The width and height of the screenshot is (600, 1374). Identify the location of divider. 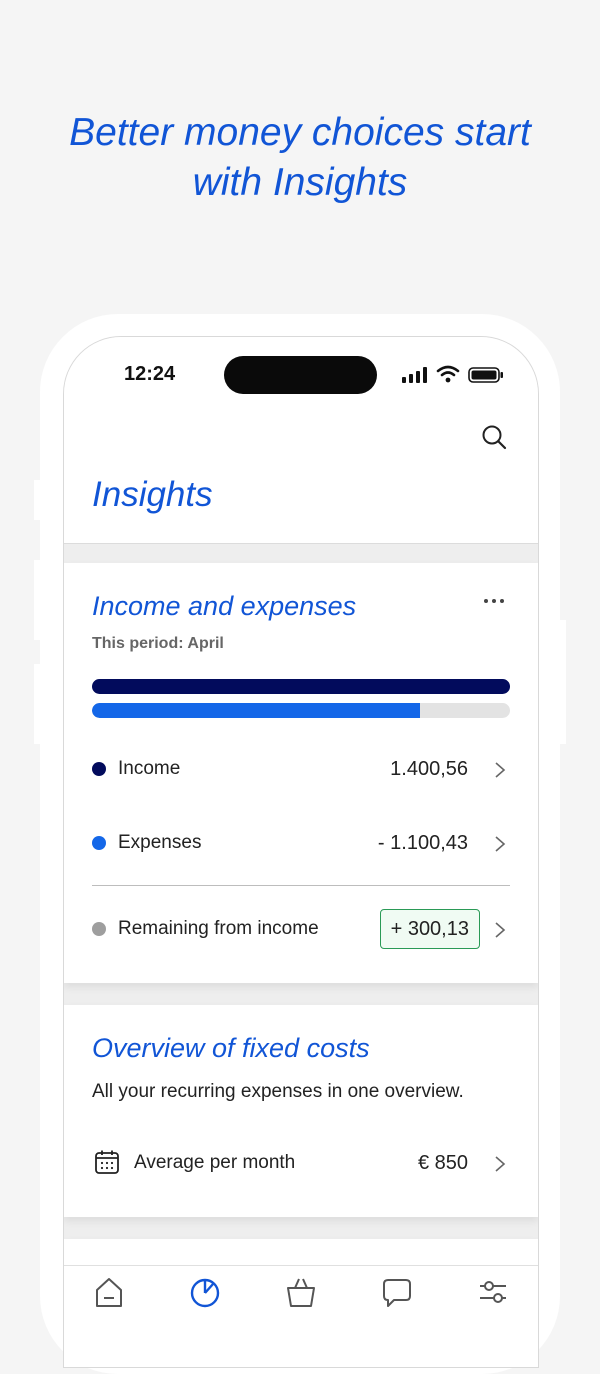
(301, 885).